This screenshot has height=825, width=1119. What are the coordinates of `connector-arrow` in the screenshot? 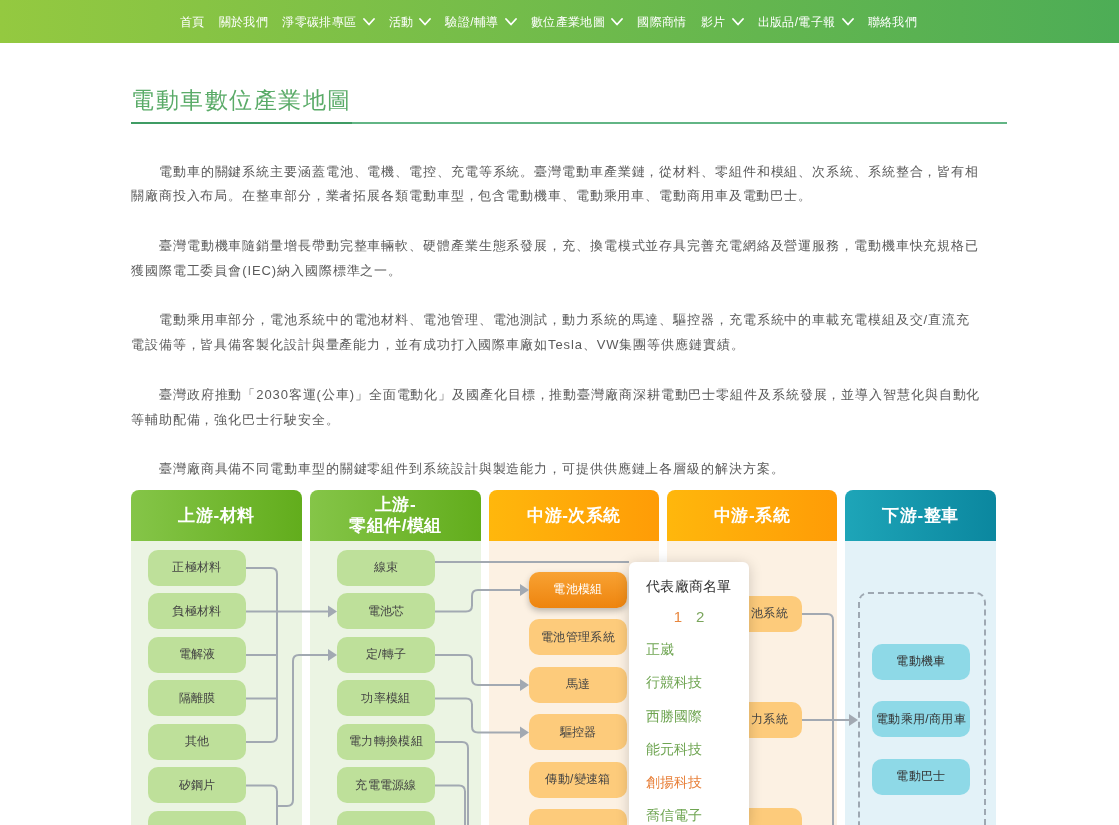 It's located at (829, 719).